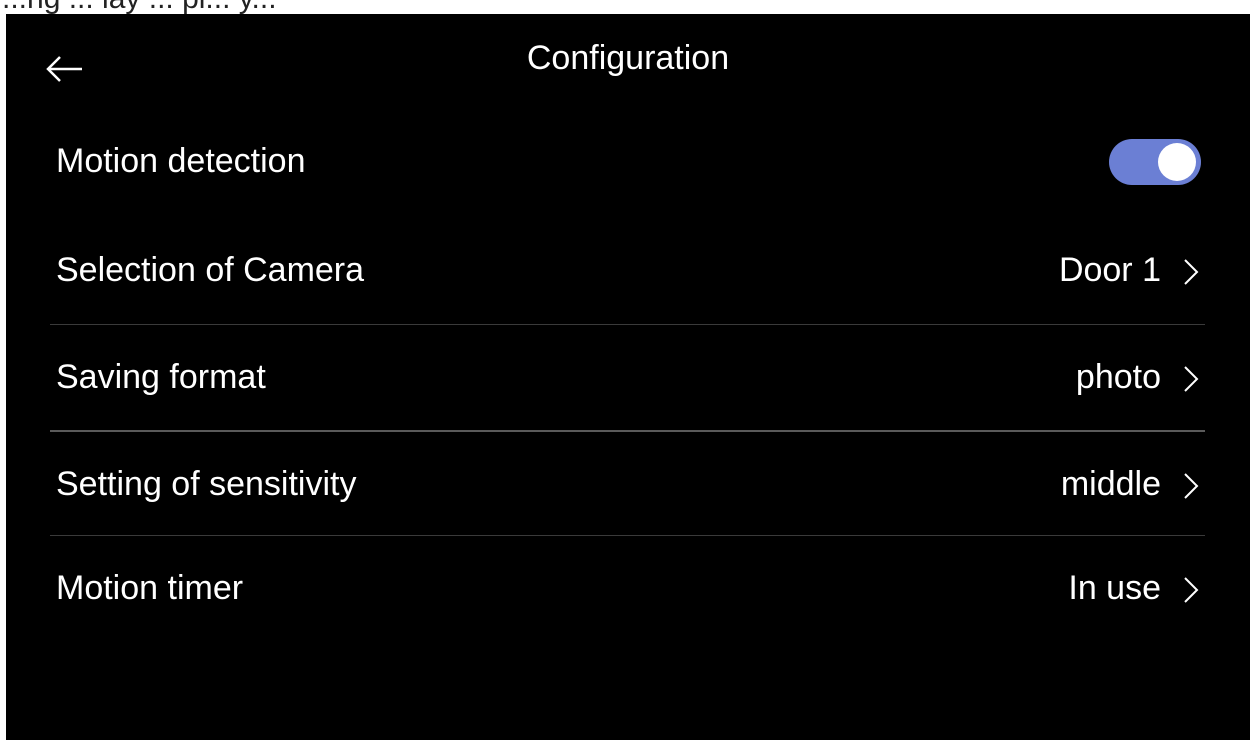  What do you see at coordinates (1110, 484) in the screenshot?
I see `sensitivity-value: middle` at bounding box center [1110, 484].